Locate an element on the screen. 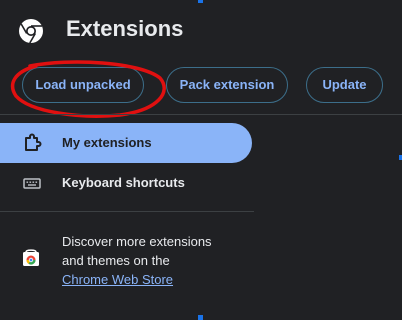 Image resolution: width=402 pixels, height=320 pixels. sidebar-item-my-extensions: My extensions is located at coordinates (126, 143).